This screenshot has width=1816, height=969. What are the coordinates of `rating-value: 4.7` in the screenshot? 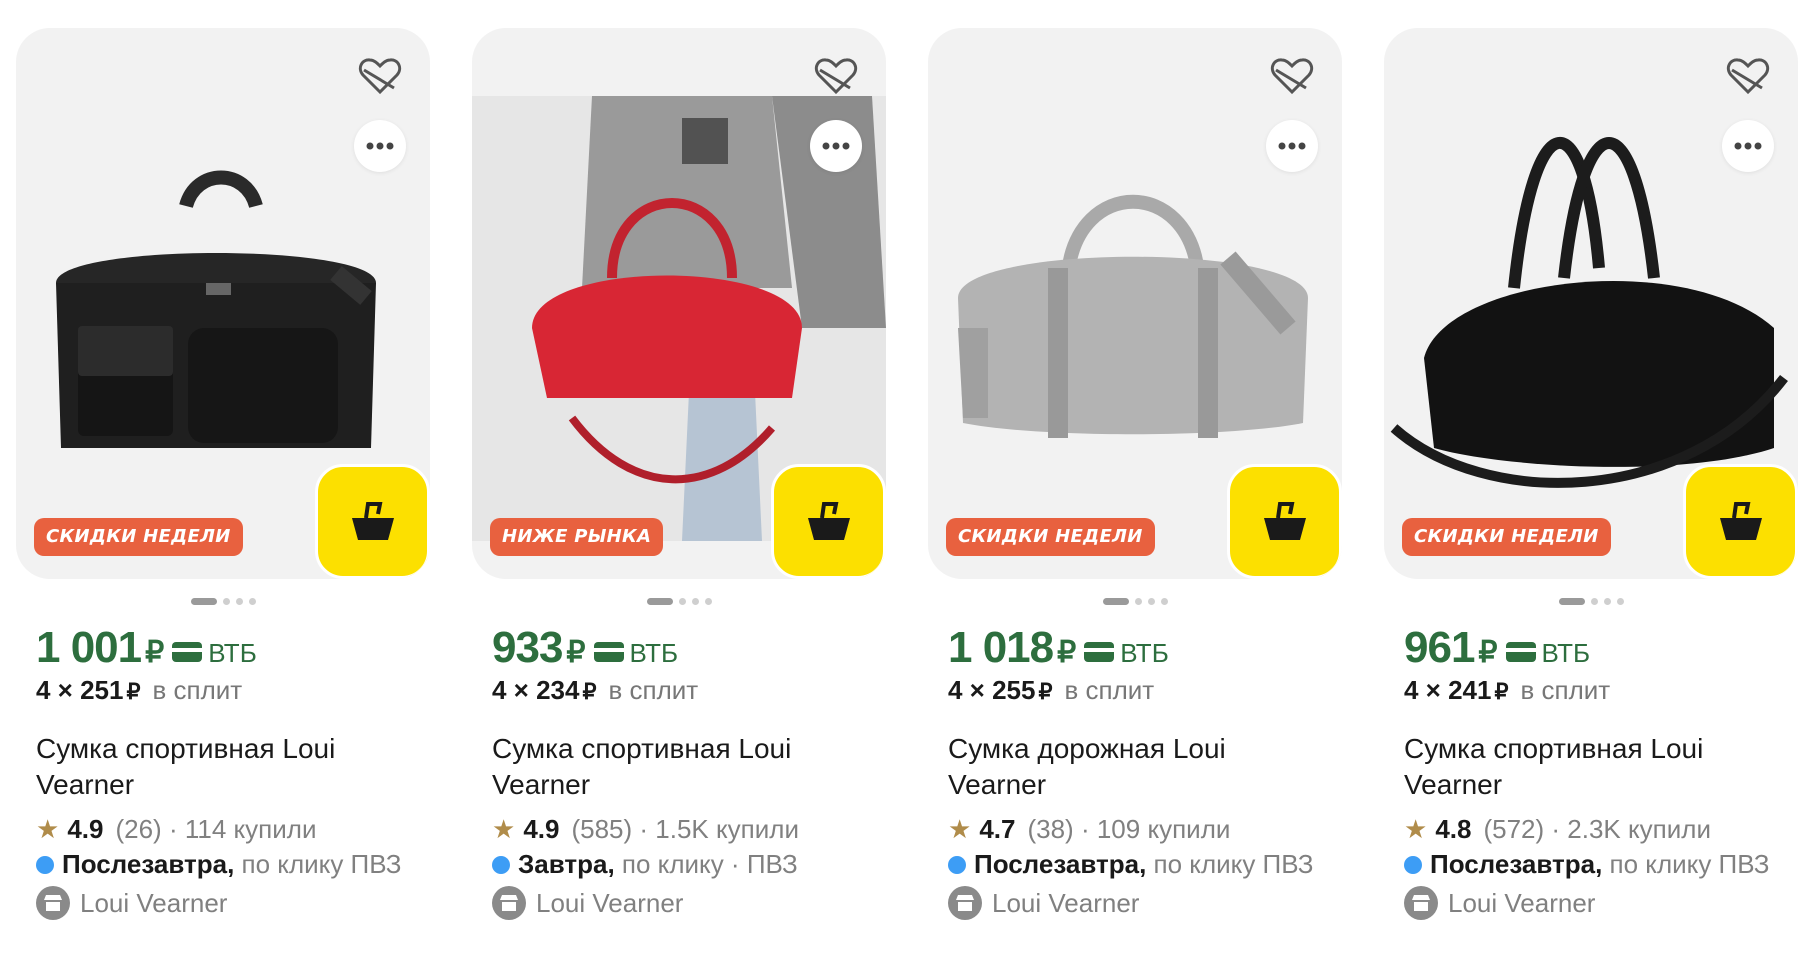 It's located at (997, 828).